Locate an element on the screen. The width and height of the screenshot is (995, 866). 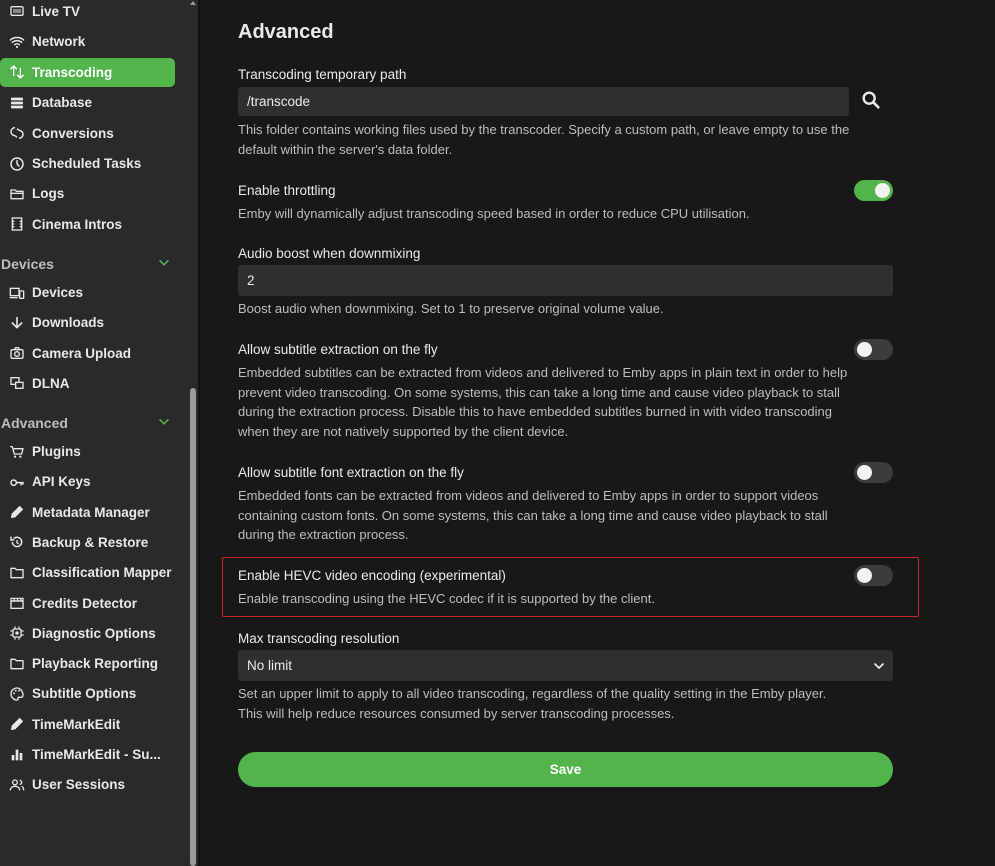
description-line: during the extraction process. is located at coordinates (323, 535).